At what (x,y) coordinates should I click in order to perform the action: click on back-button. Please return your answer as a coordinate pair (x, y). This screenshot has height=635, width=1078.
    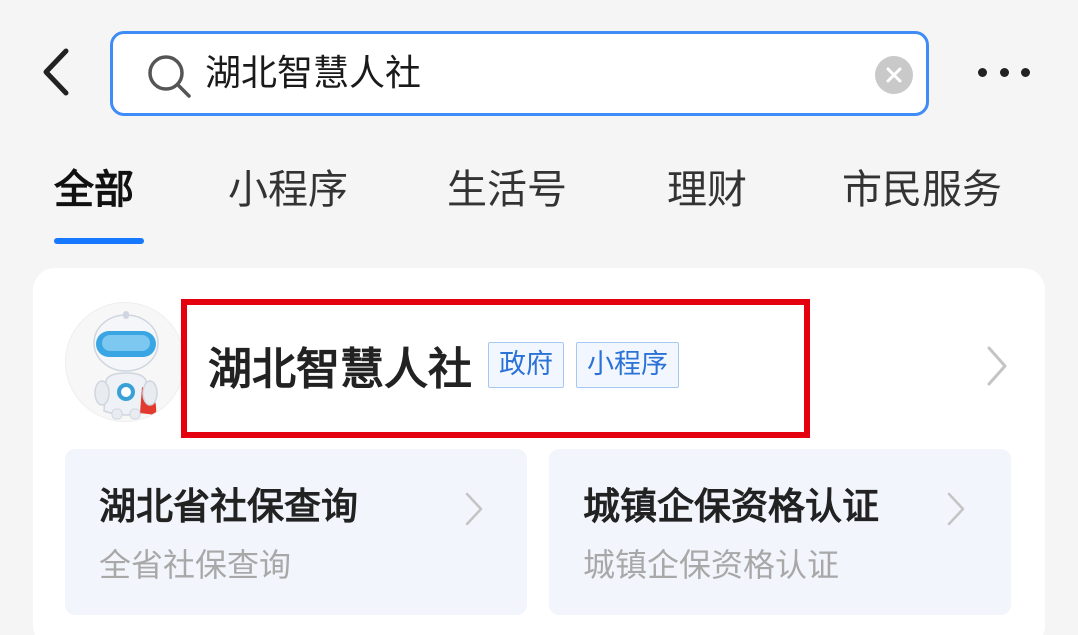
    Looking at the image, I should click on (55, 72).